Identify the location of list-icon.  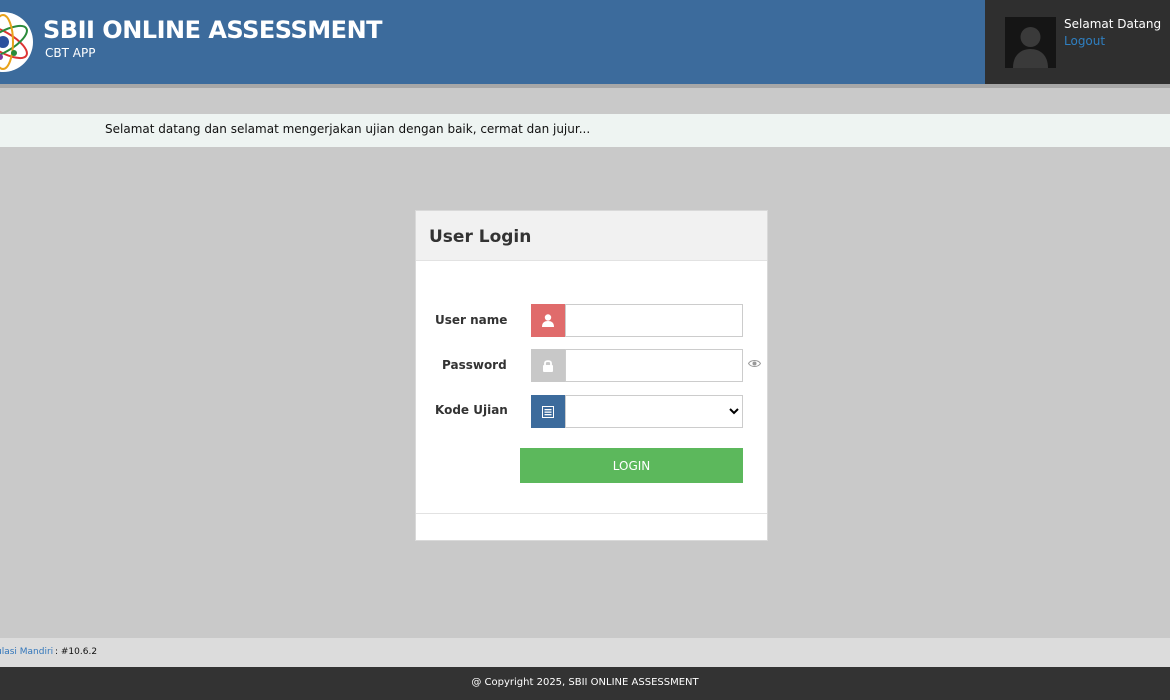
(548, 411).